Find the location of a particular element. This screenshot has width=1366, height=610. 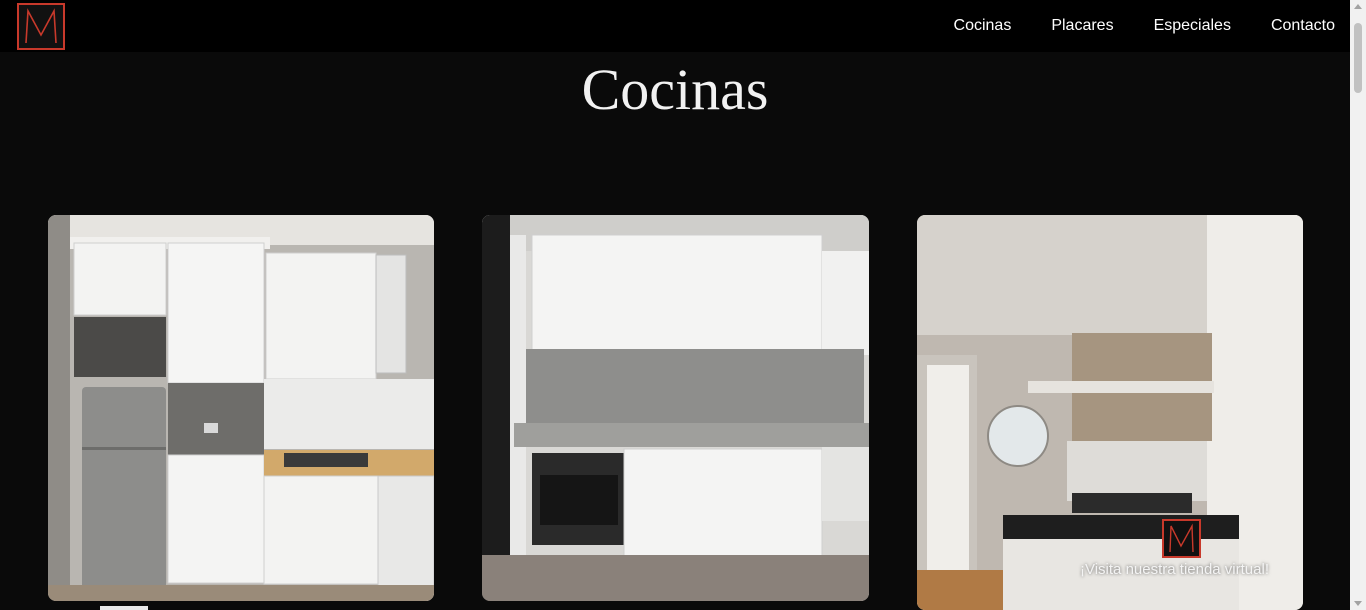

nav-link-contacto: Contacto is located at coordinates (1303, 26).